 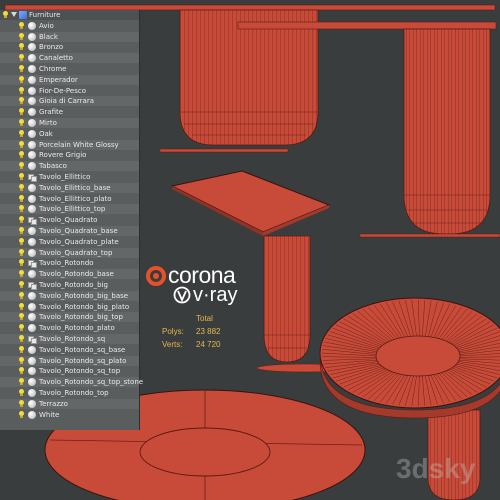 I want to click on outliner-row: Black, so click(x=69, y=36).